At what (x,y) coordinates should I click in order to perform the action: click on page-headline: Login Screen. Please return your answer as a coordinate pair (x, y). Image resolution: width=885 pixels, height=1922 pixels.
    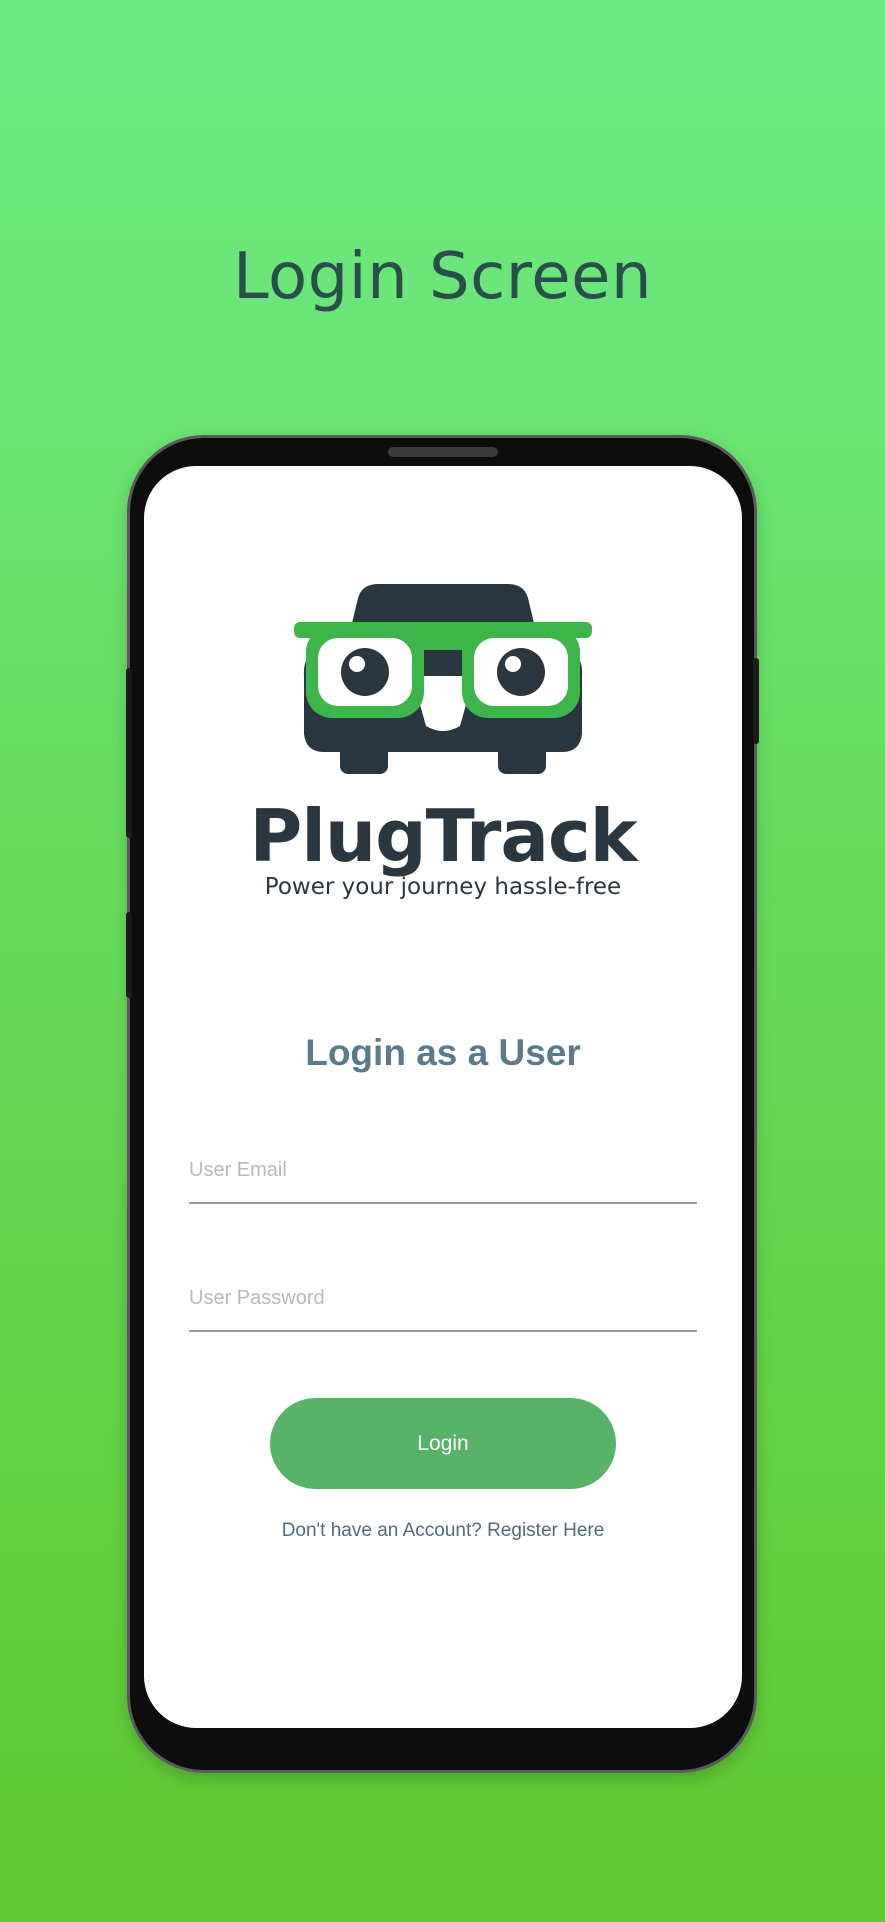
    Looking at the image, I should click on (442, 277).